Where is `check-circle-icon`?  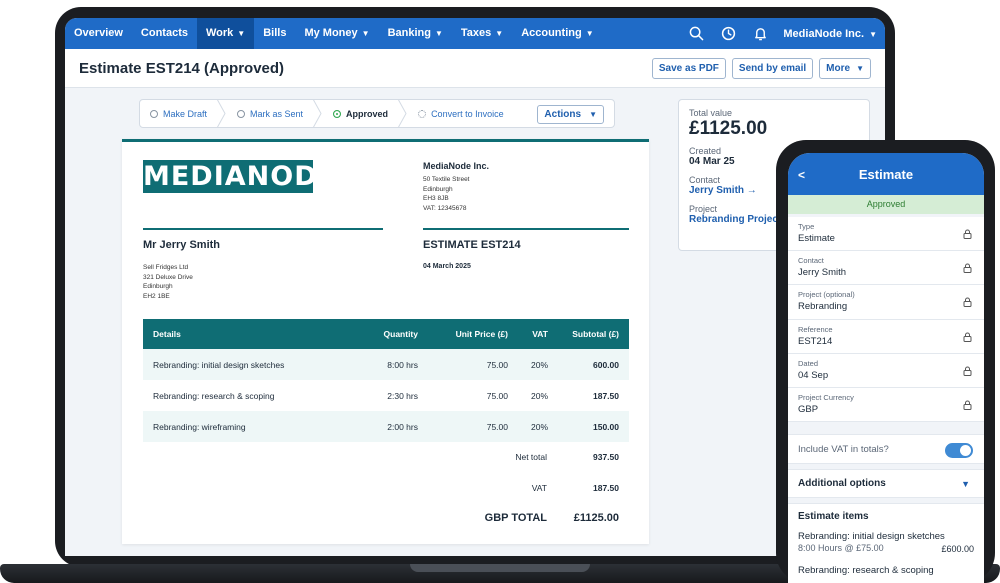 check-circle-icon is located at coordinates (337, 113).